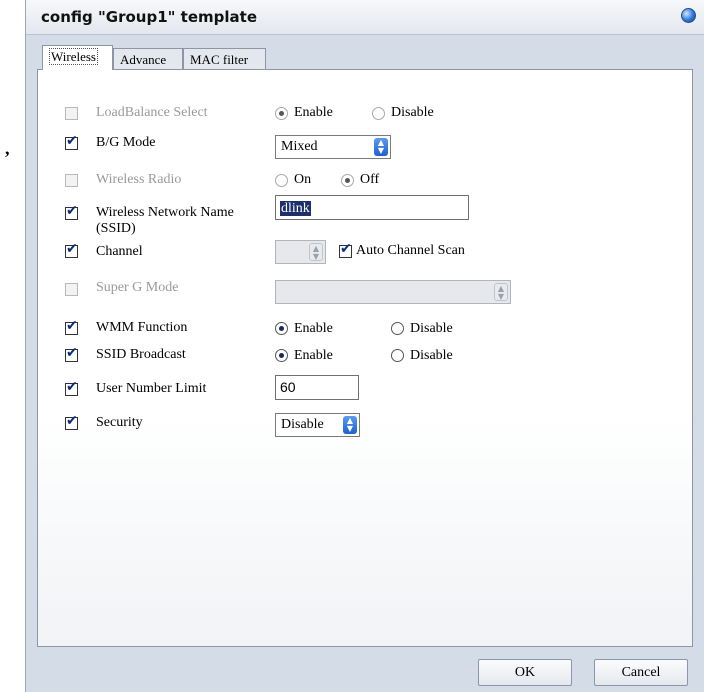 The image size is (704, 692). I want to click on user-limit-input: 60, so click(317, 387).